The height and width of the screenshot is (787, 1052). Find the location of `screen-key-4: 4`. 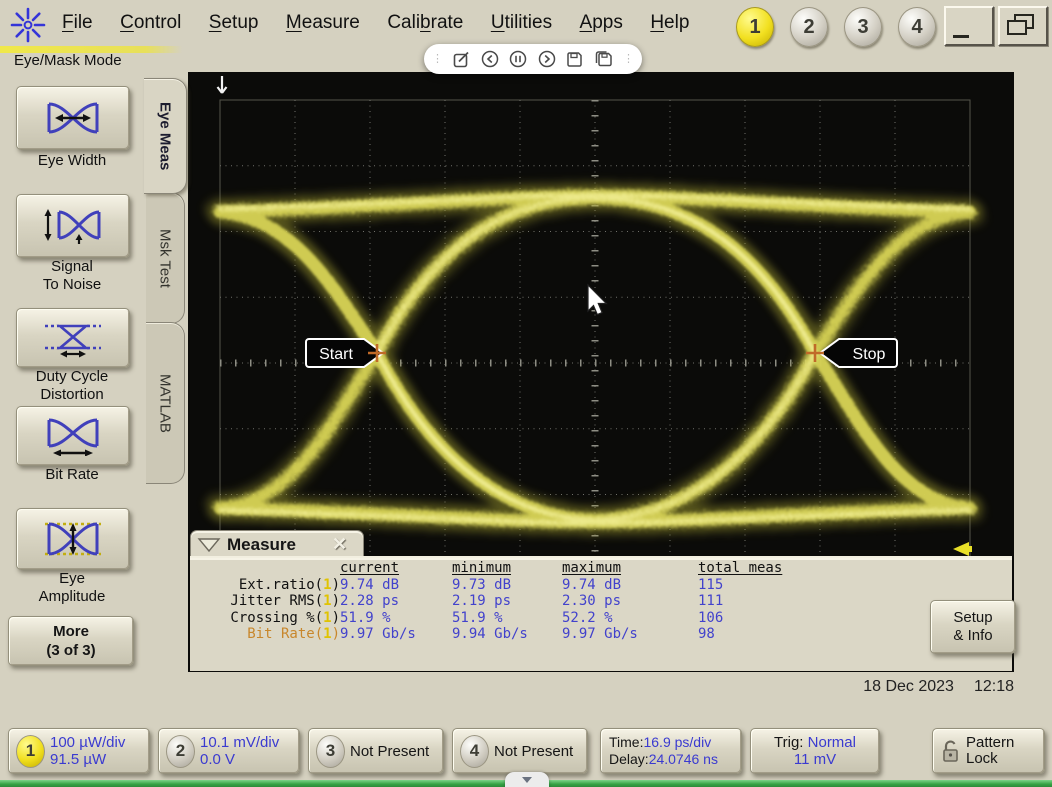

screen-key-4: 4 is located at coordinates (917, 27).